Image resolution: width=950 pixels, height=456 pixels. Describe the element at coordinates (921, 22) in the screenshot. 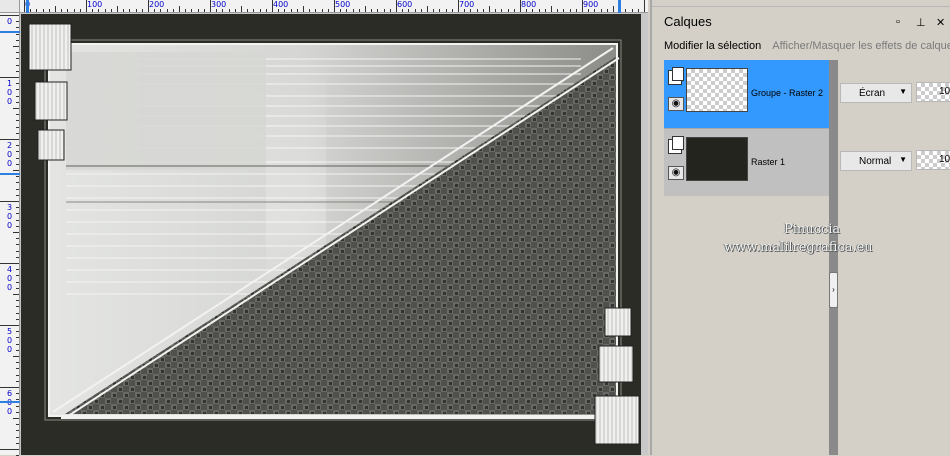

I see `pin-icon: ⊥` at that location.